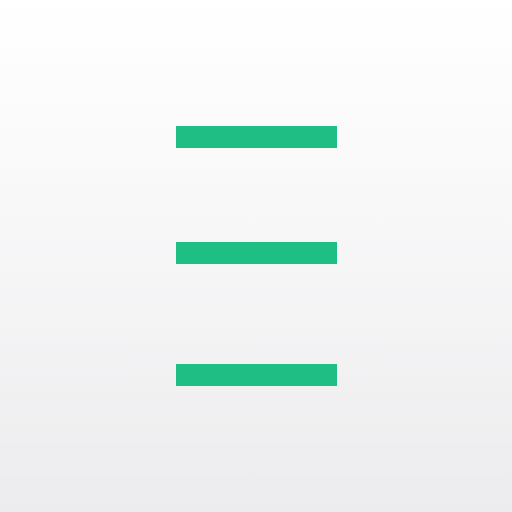 This screenshot has height=512, width=512. What do you see at coordinates (256, 375) in the screenshot?
I see `menu-line-bottom` at bounding box center [256, 375].